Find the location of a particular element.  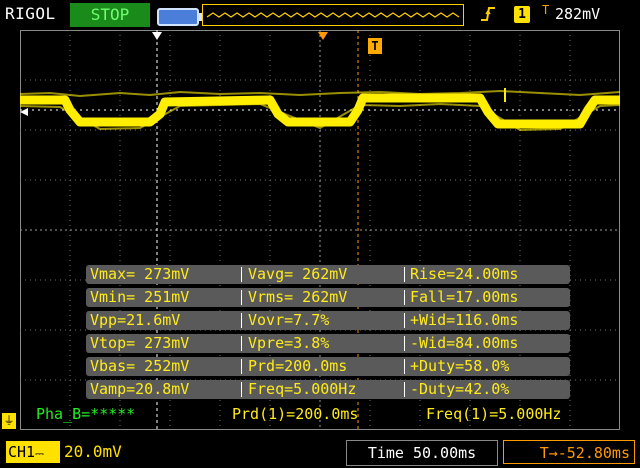

measurement-row: Vamp=20.8mV Freq=5.000Hz -Duty=42.0% is located at coordinates (328, 389).